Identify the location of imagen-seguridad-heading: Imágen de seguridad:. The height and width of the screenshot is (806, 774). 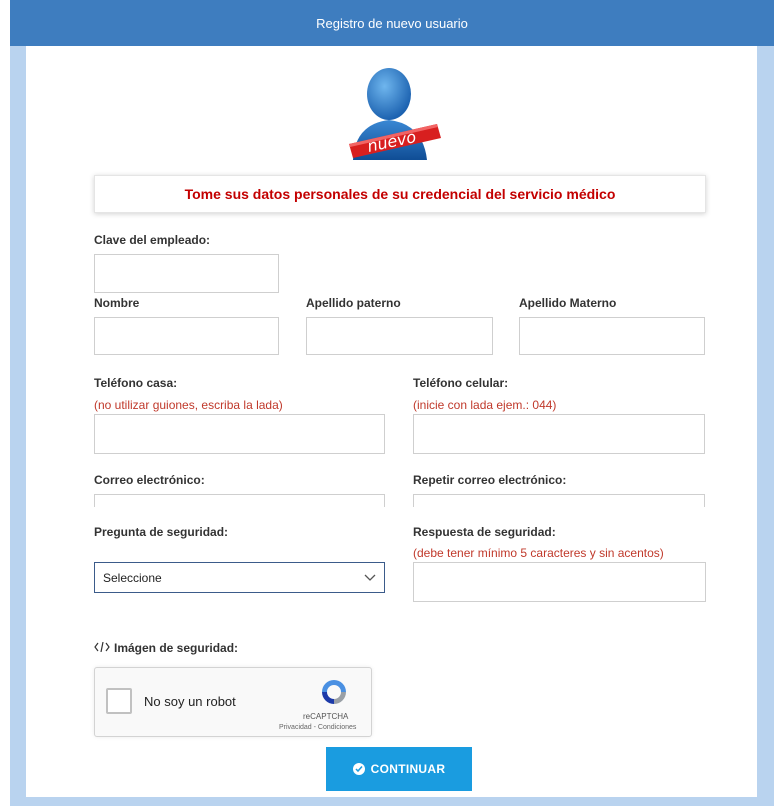
(166, 648).